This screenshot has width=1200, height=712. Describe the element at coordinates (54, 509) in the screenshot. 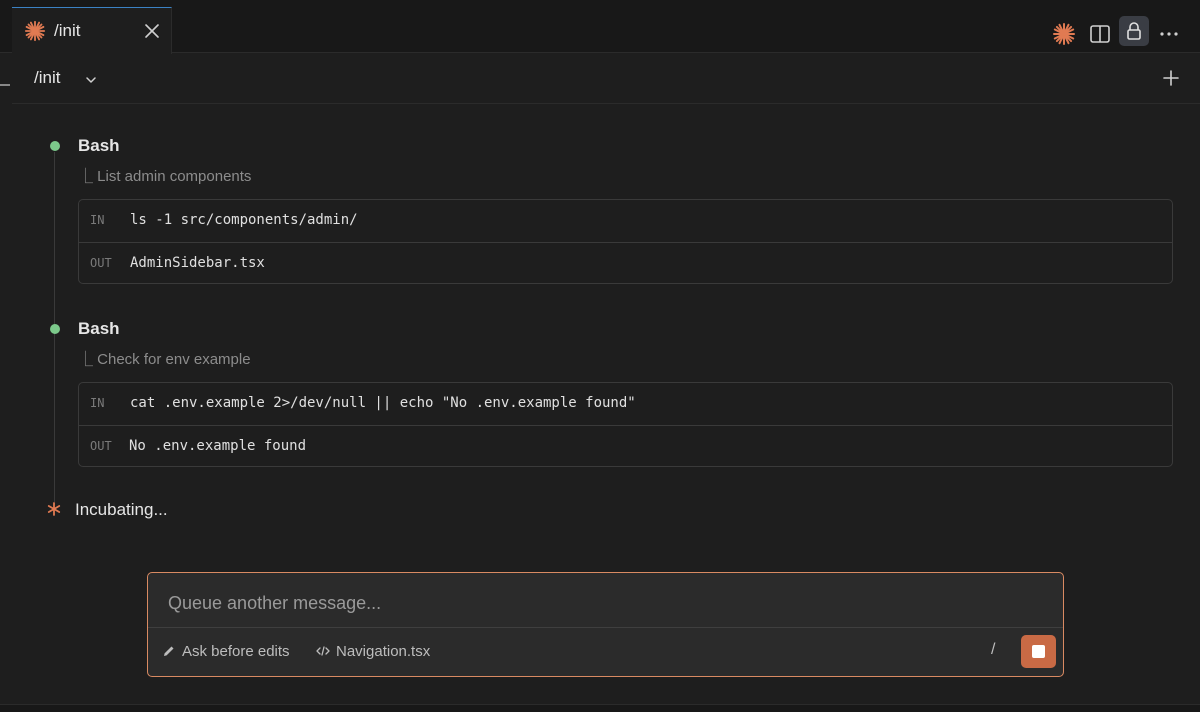

I see `asterisk-icon` at that location.